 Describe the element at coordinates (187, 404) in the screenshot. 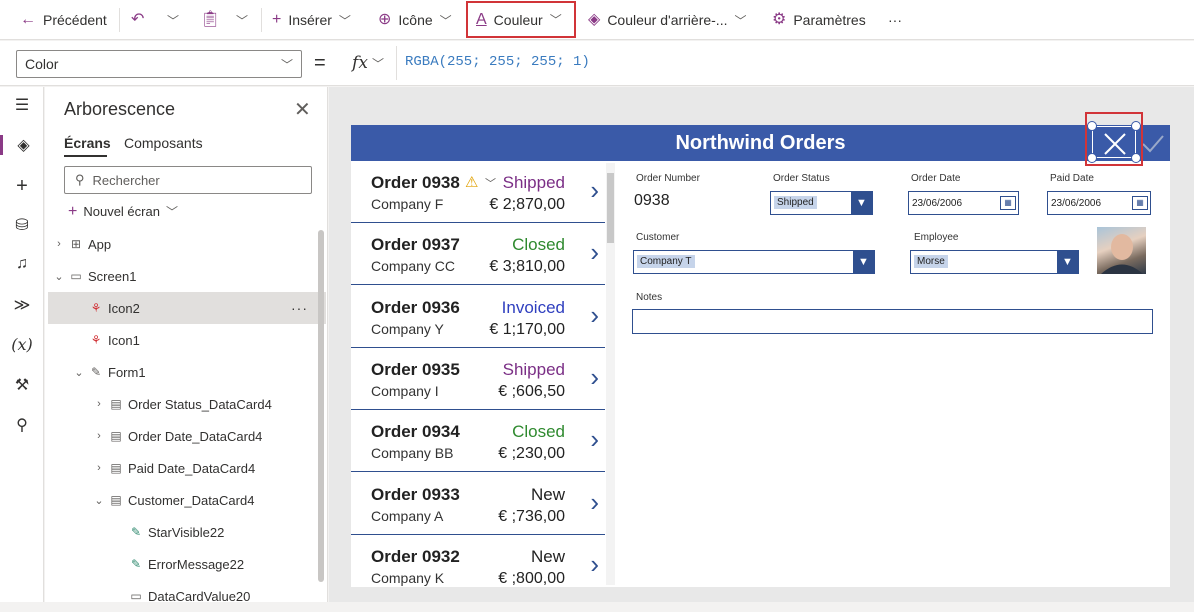

I see `tree-item-order-status-datacard: › ▤ Order Status_DataCard4` at that location.